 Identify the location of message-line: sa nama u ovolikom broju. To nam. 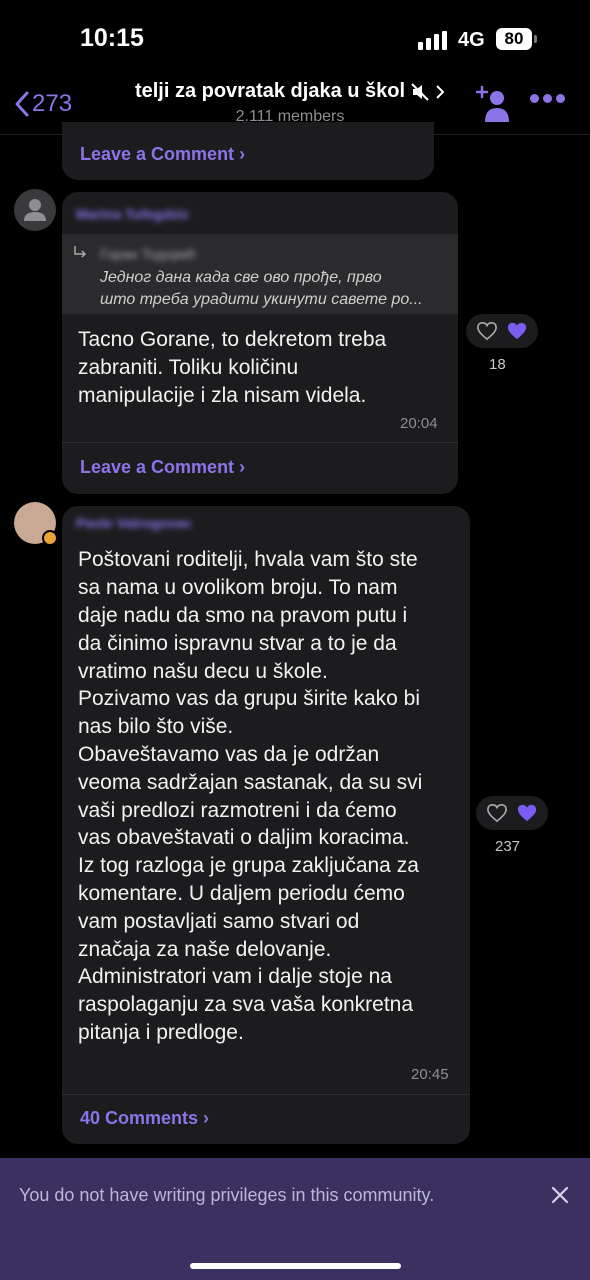
(238, 587).